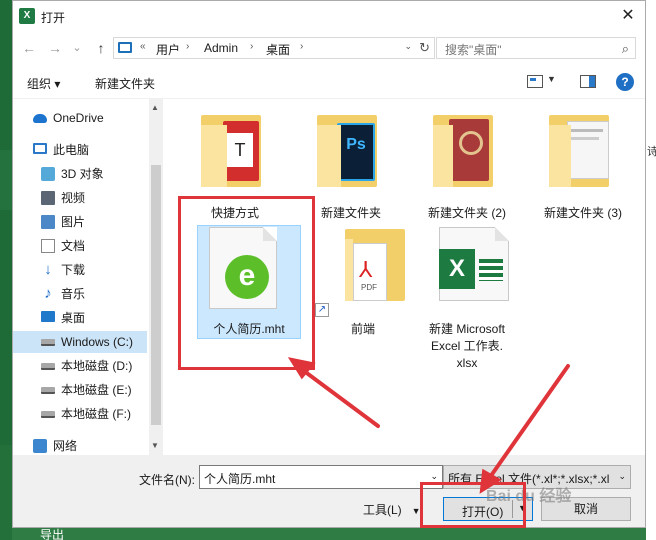 The width and height of the screenshot is (656, 540). What do you see at coordinates (125, 47) in the screenshot?
I see `computer-icon` at bounding box center [125, 47].